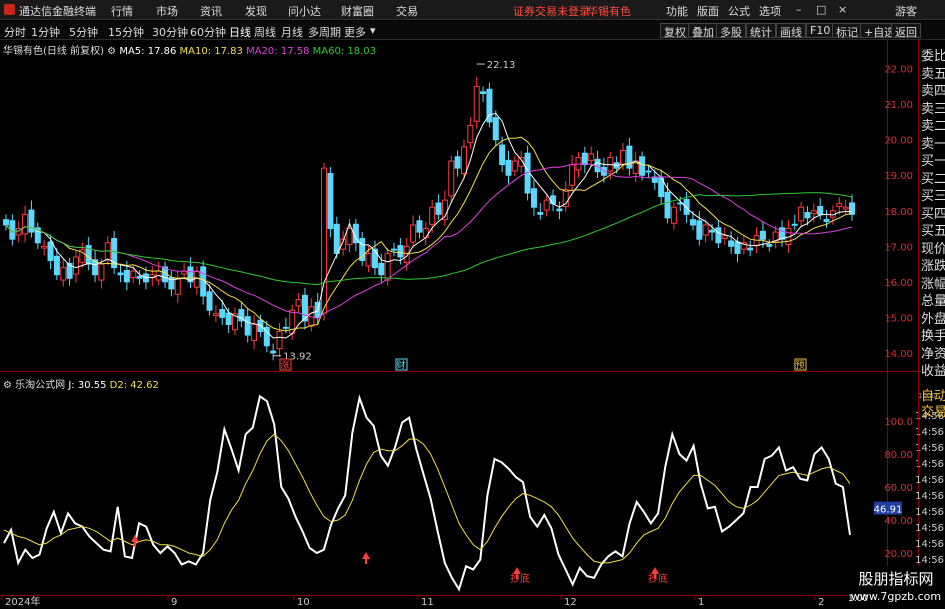 This screenshot has width=945, height=609. What do you see at coordinates (933, 301) in the screenshot?
I see `quote-label: 总量` at bounding box center [933, 301].